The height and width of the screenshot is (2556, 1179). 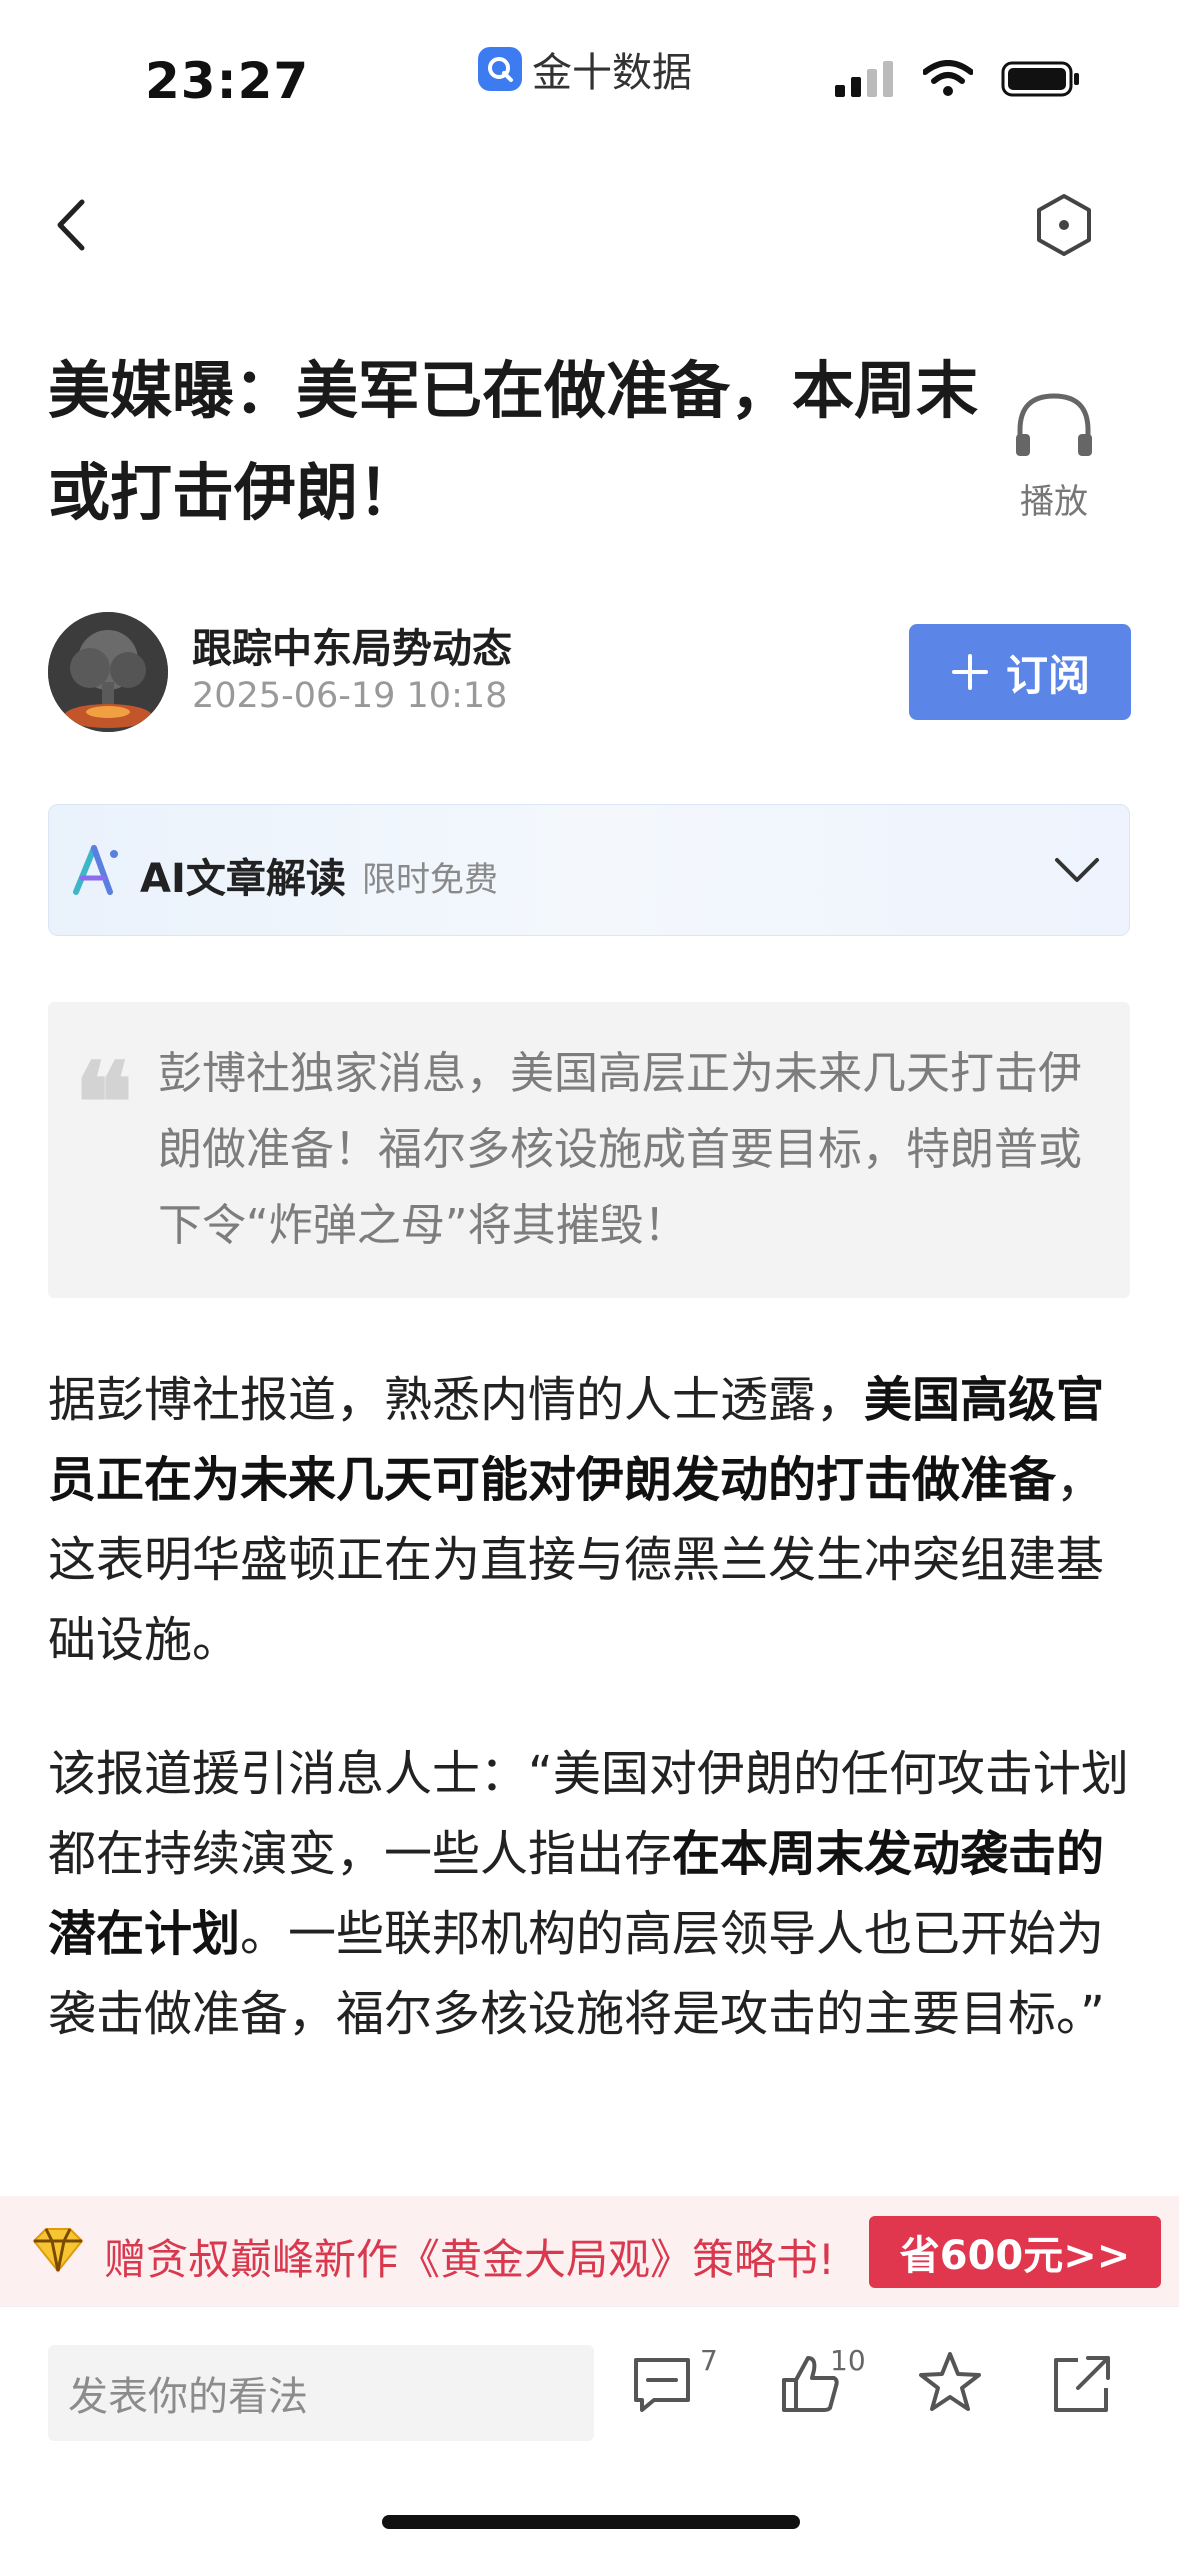 I want to click on avatar, so click(x=108, y=672).